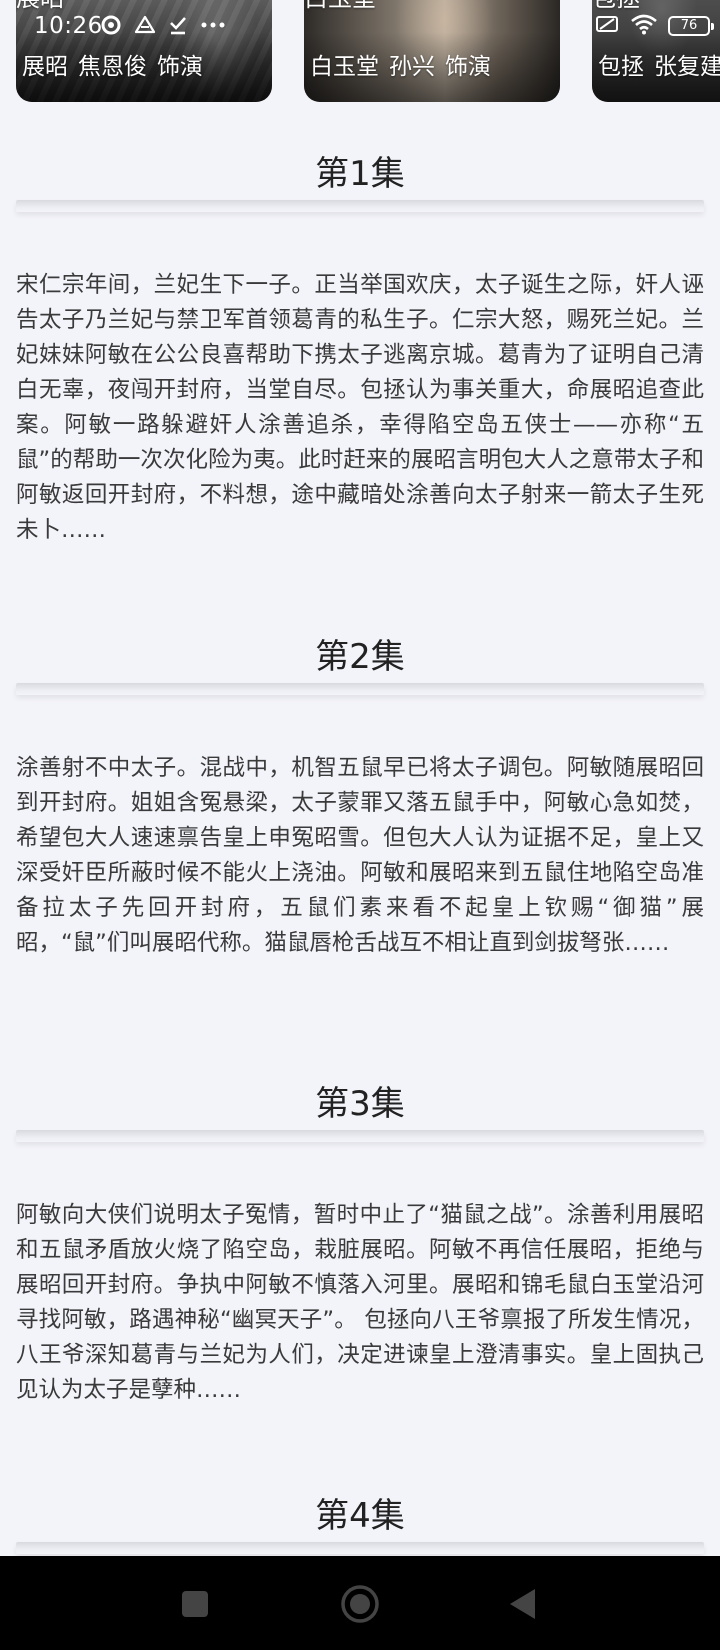 The height and width of the screenshot is (1650, 720). I want to click on cast-actor: 孙兴, so click(412, 67).